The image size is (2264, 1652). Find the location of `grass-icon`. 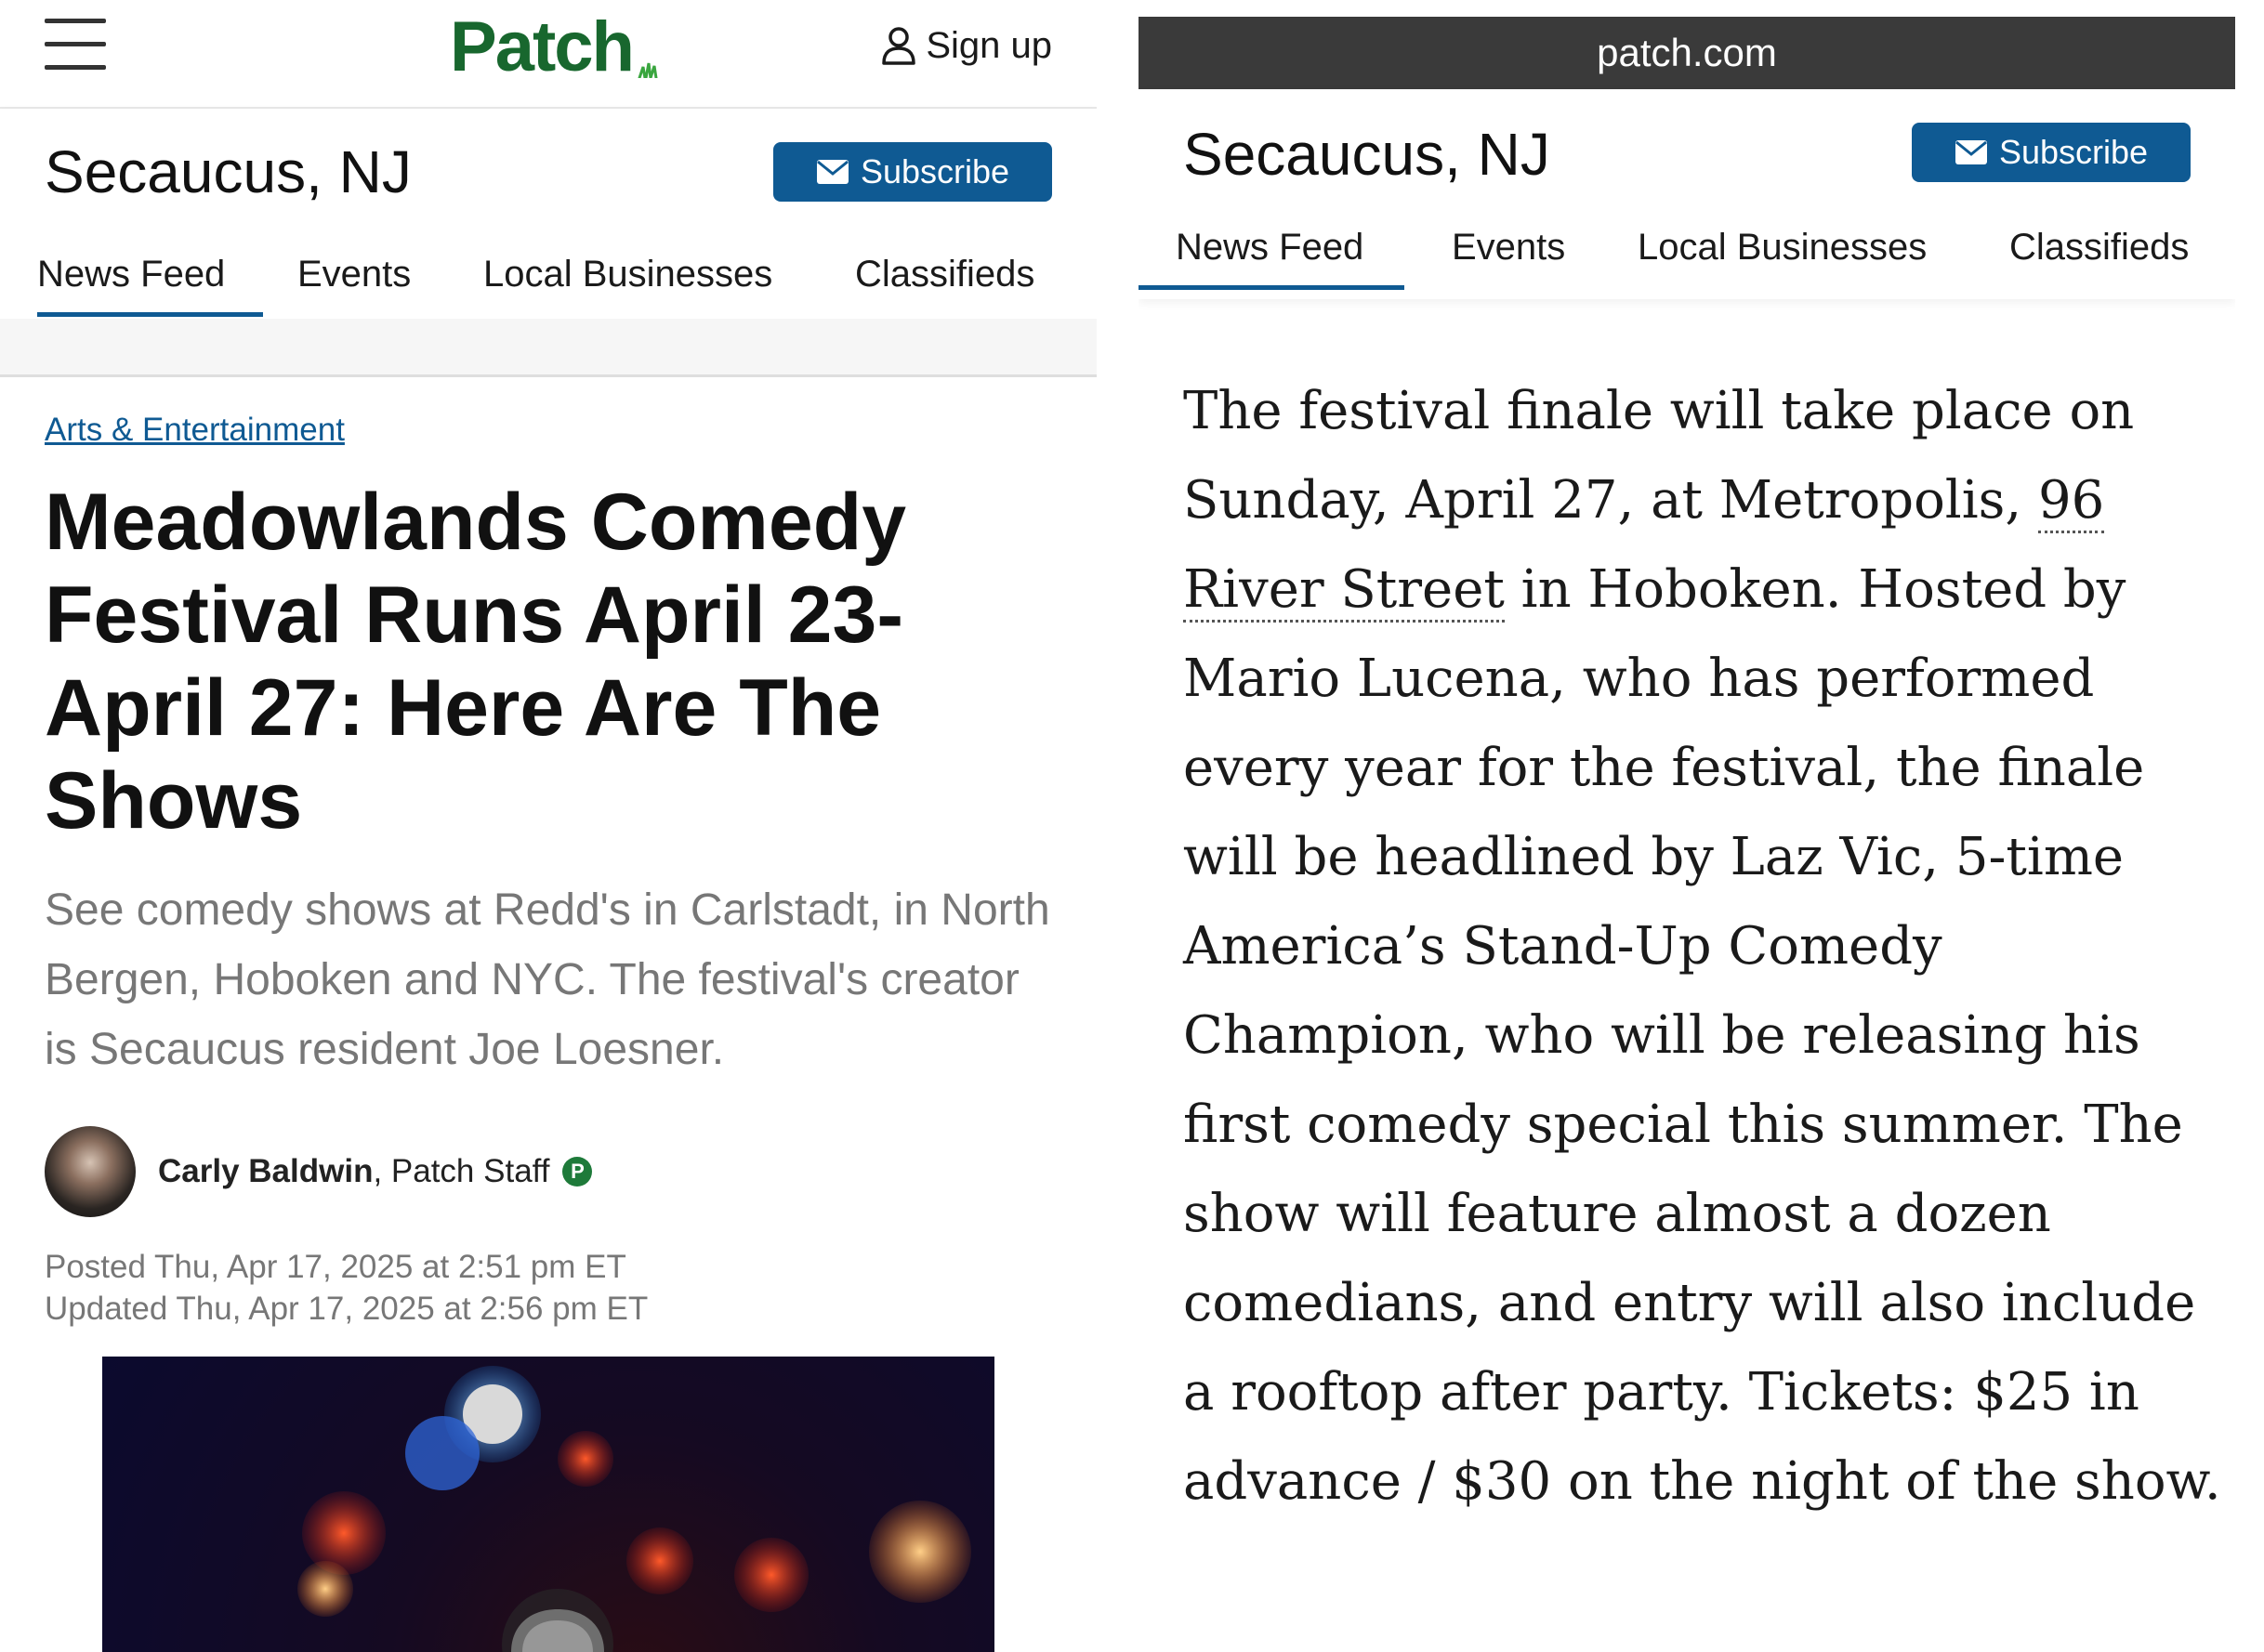

grass-icon is located at coordinates (648, 70).